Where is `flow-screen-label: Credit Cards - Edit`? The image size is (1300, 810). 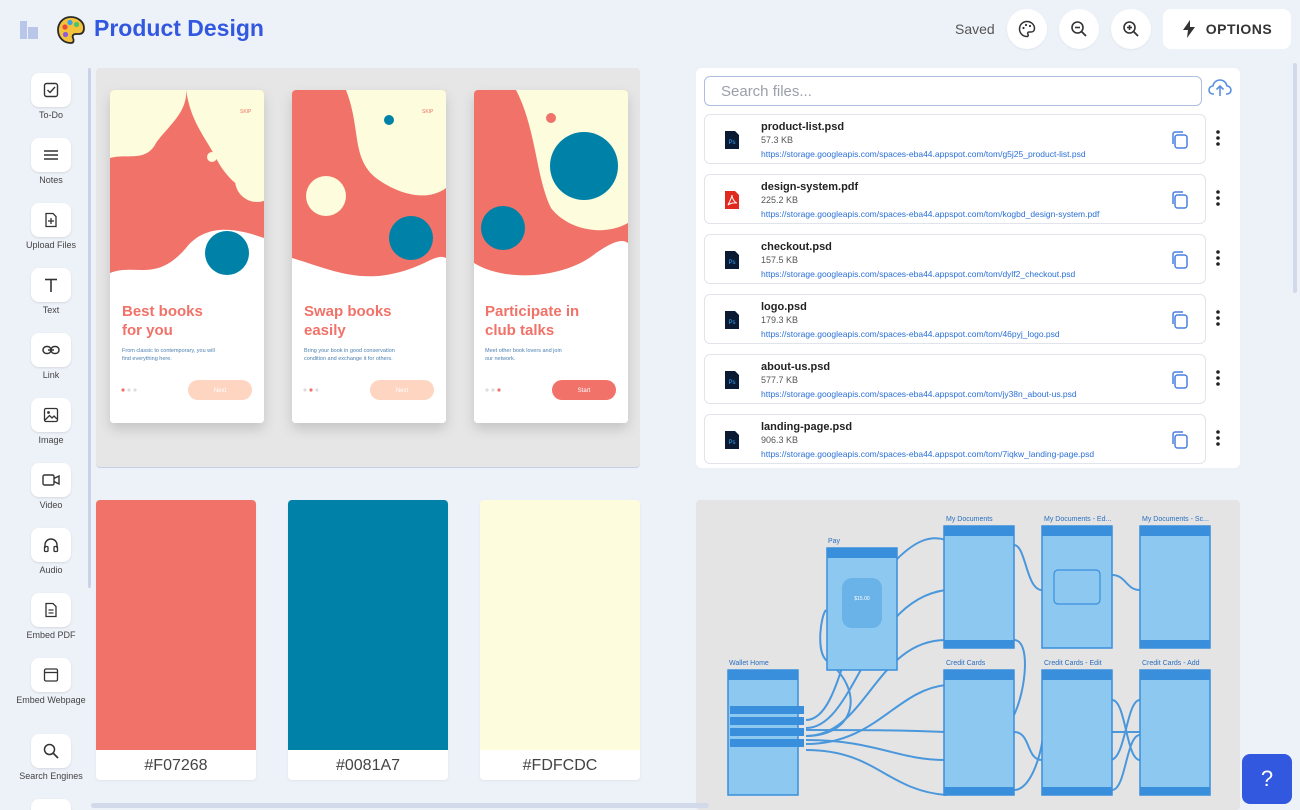
flow-screen-label: Credit Cards - Edit is located at coordinates (1073, 663).